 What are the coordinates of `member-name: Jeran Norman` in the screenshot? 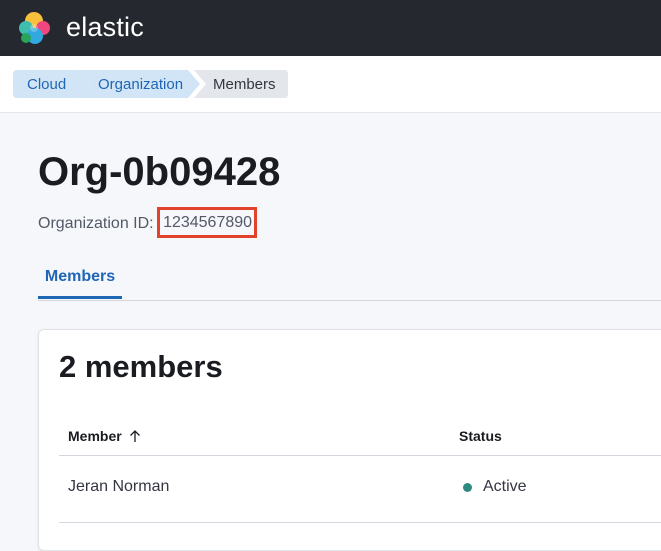 It's located at (119, 486).